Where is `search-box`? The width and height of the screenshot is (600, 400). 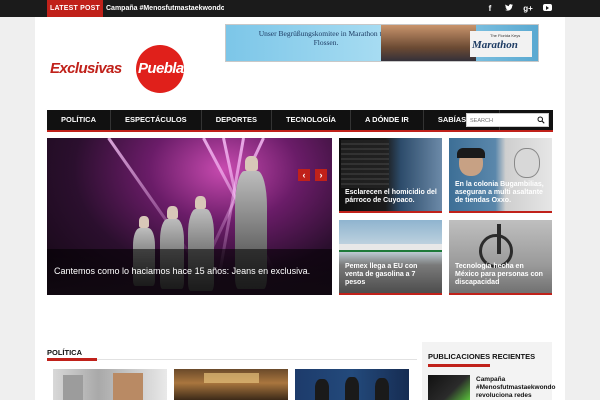
search-box is located at coordinates (507, 120).